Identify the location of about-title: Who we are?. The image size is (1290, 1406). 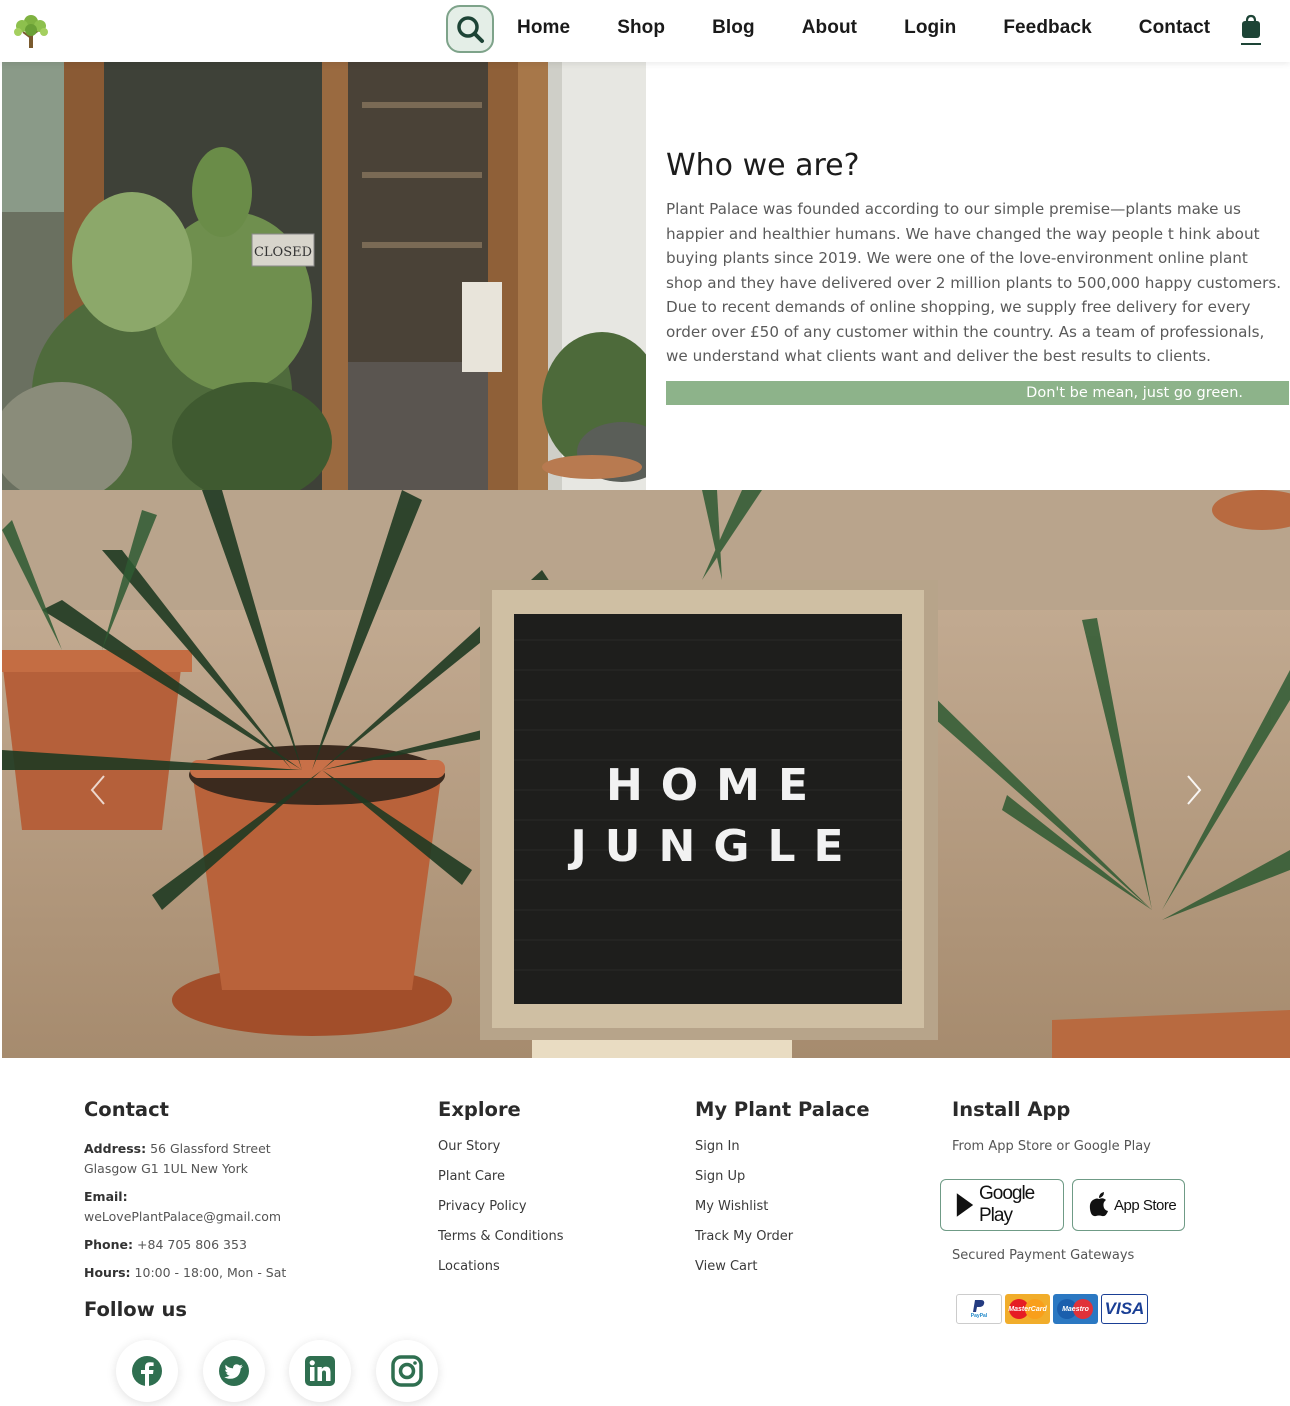
(763, 165).